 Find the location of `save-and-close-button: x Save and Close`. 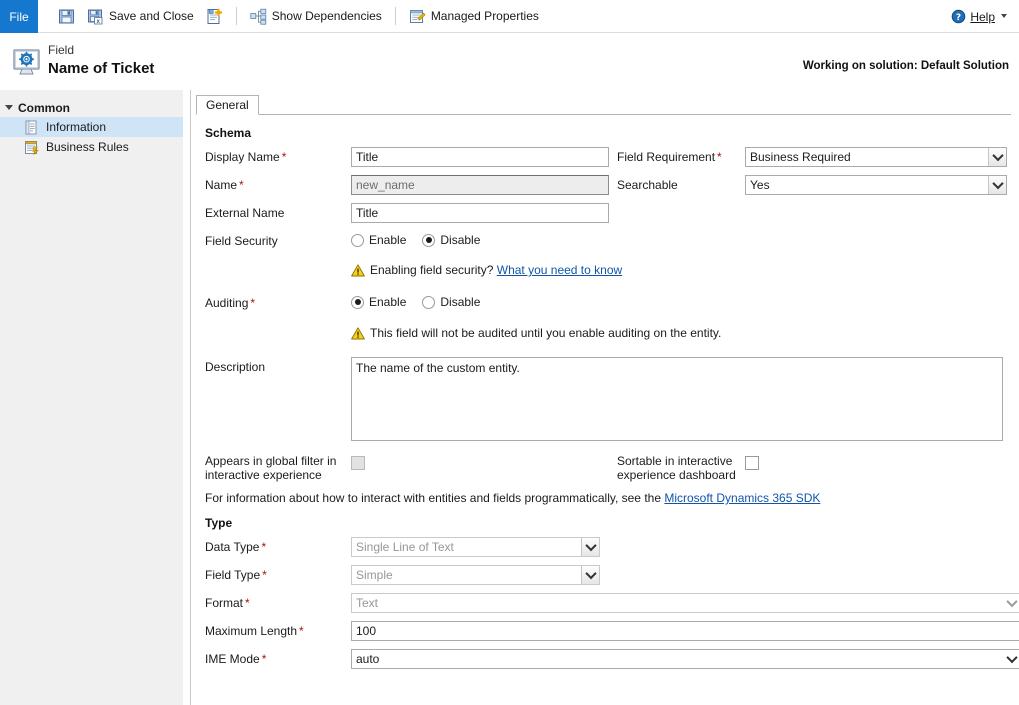

save-and-close-button: x Save and Close is located at coordinates (140, 16).